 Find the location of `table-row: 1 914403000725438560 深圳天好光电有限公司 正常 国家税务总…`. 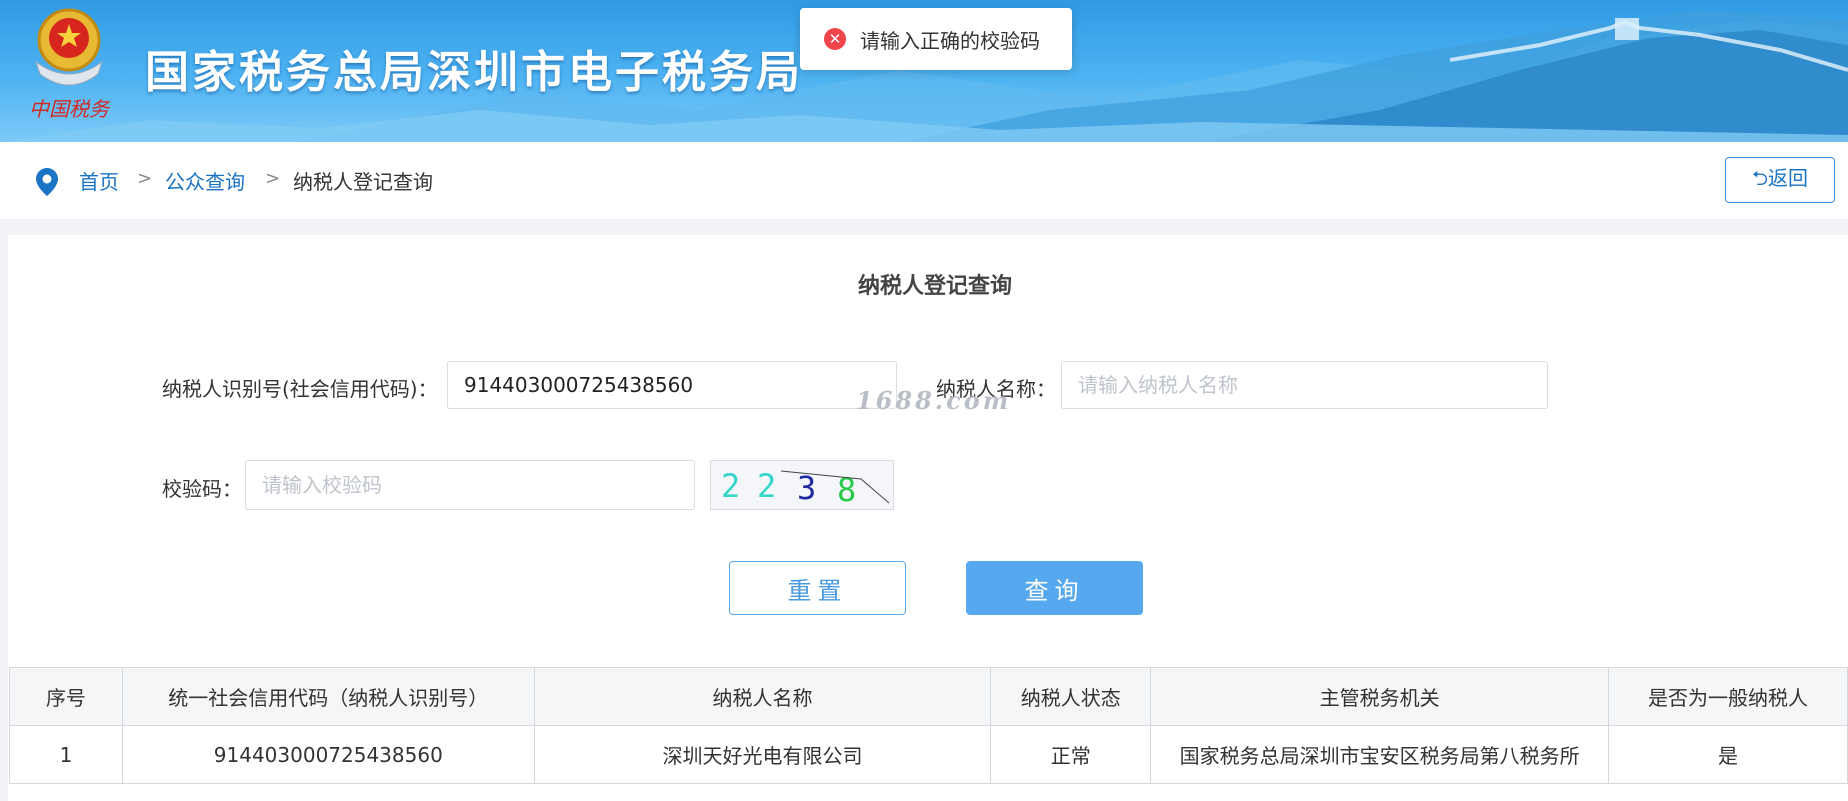

table-row: 1 914403000725438560 深圳天好光电有限公司 正常 国家税务总… is located at coordinates (928, 754).